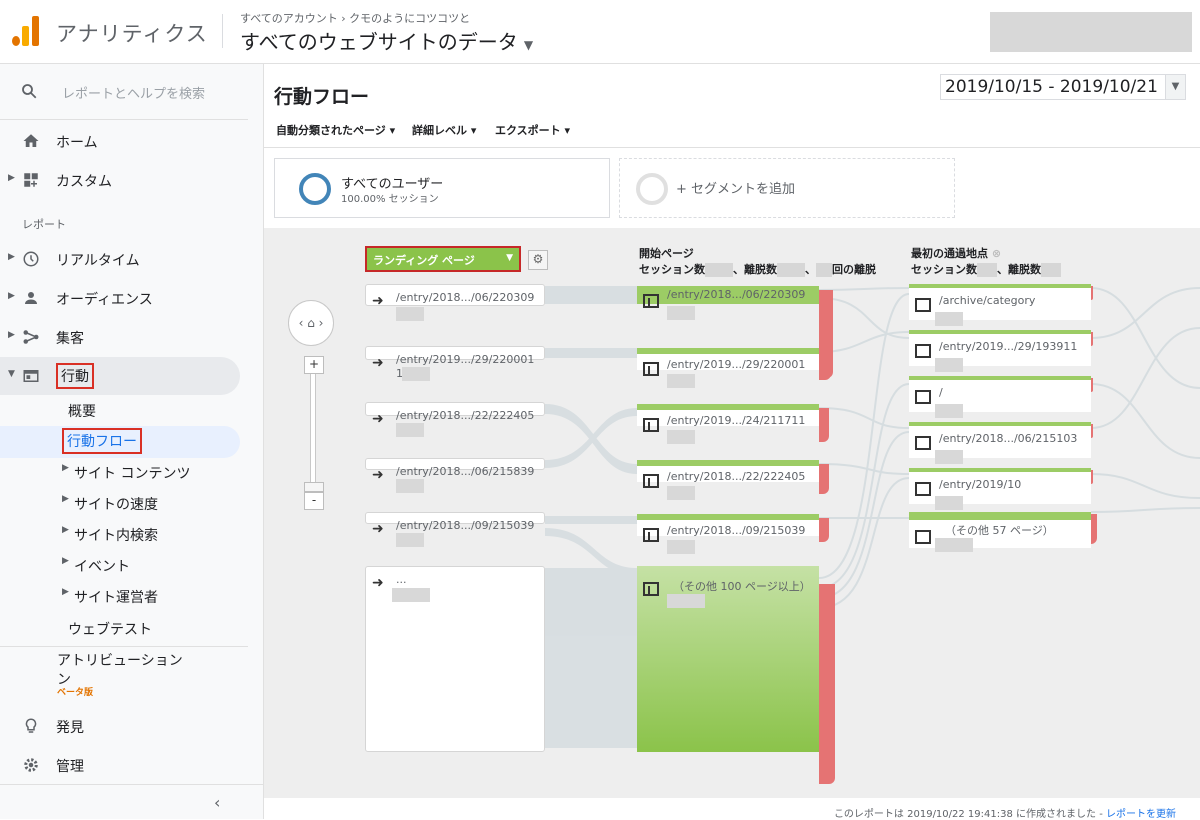 Image resolution: width=1200 pixels, height=820 pixels. I want to click on node-label: /entry/2019.../29/220001, so click(465, 359).